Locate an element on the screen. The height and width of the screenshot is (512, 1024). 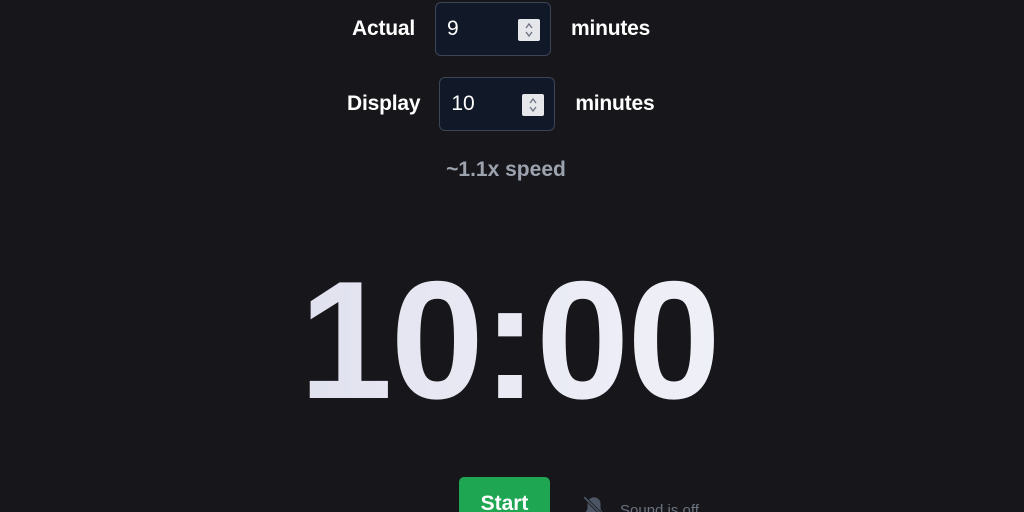
sound-toggle: Sound is off is located at coordinates (640, 501).